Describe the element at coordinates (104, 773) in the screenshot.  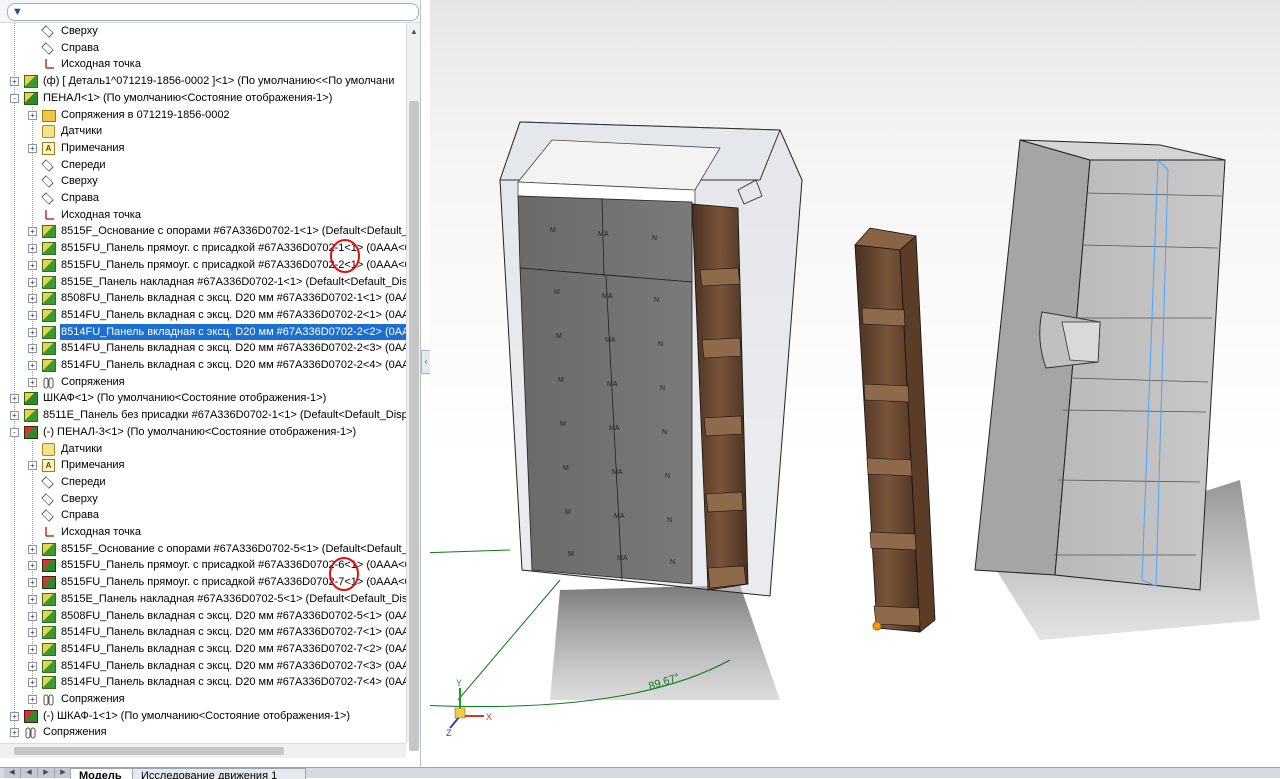
I see `tab-model: Модель` at that location.